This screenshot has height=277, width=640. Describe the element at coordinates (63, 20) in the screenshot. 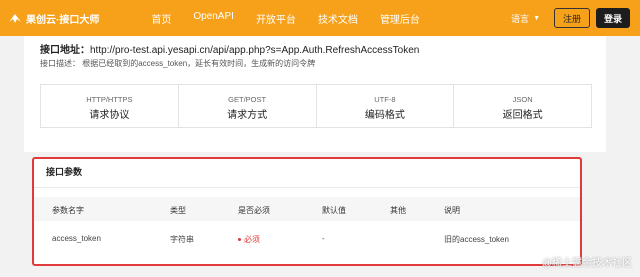

I see `brand-name: 果创云·接口大师` at that location.